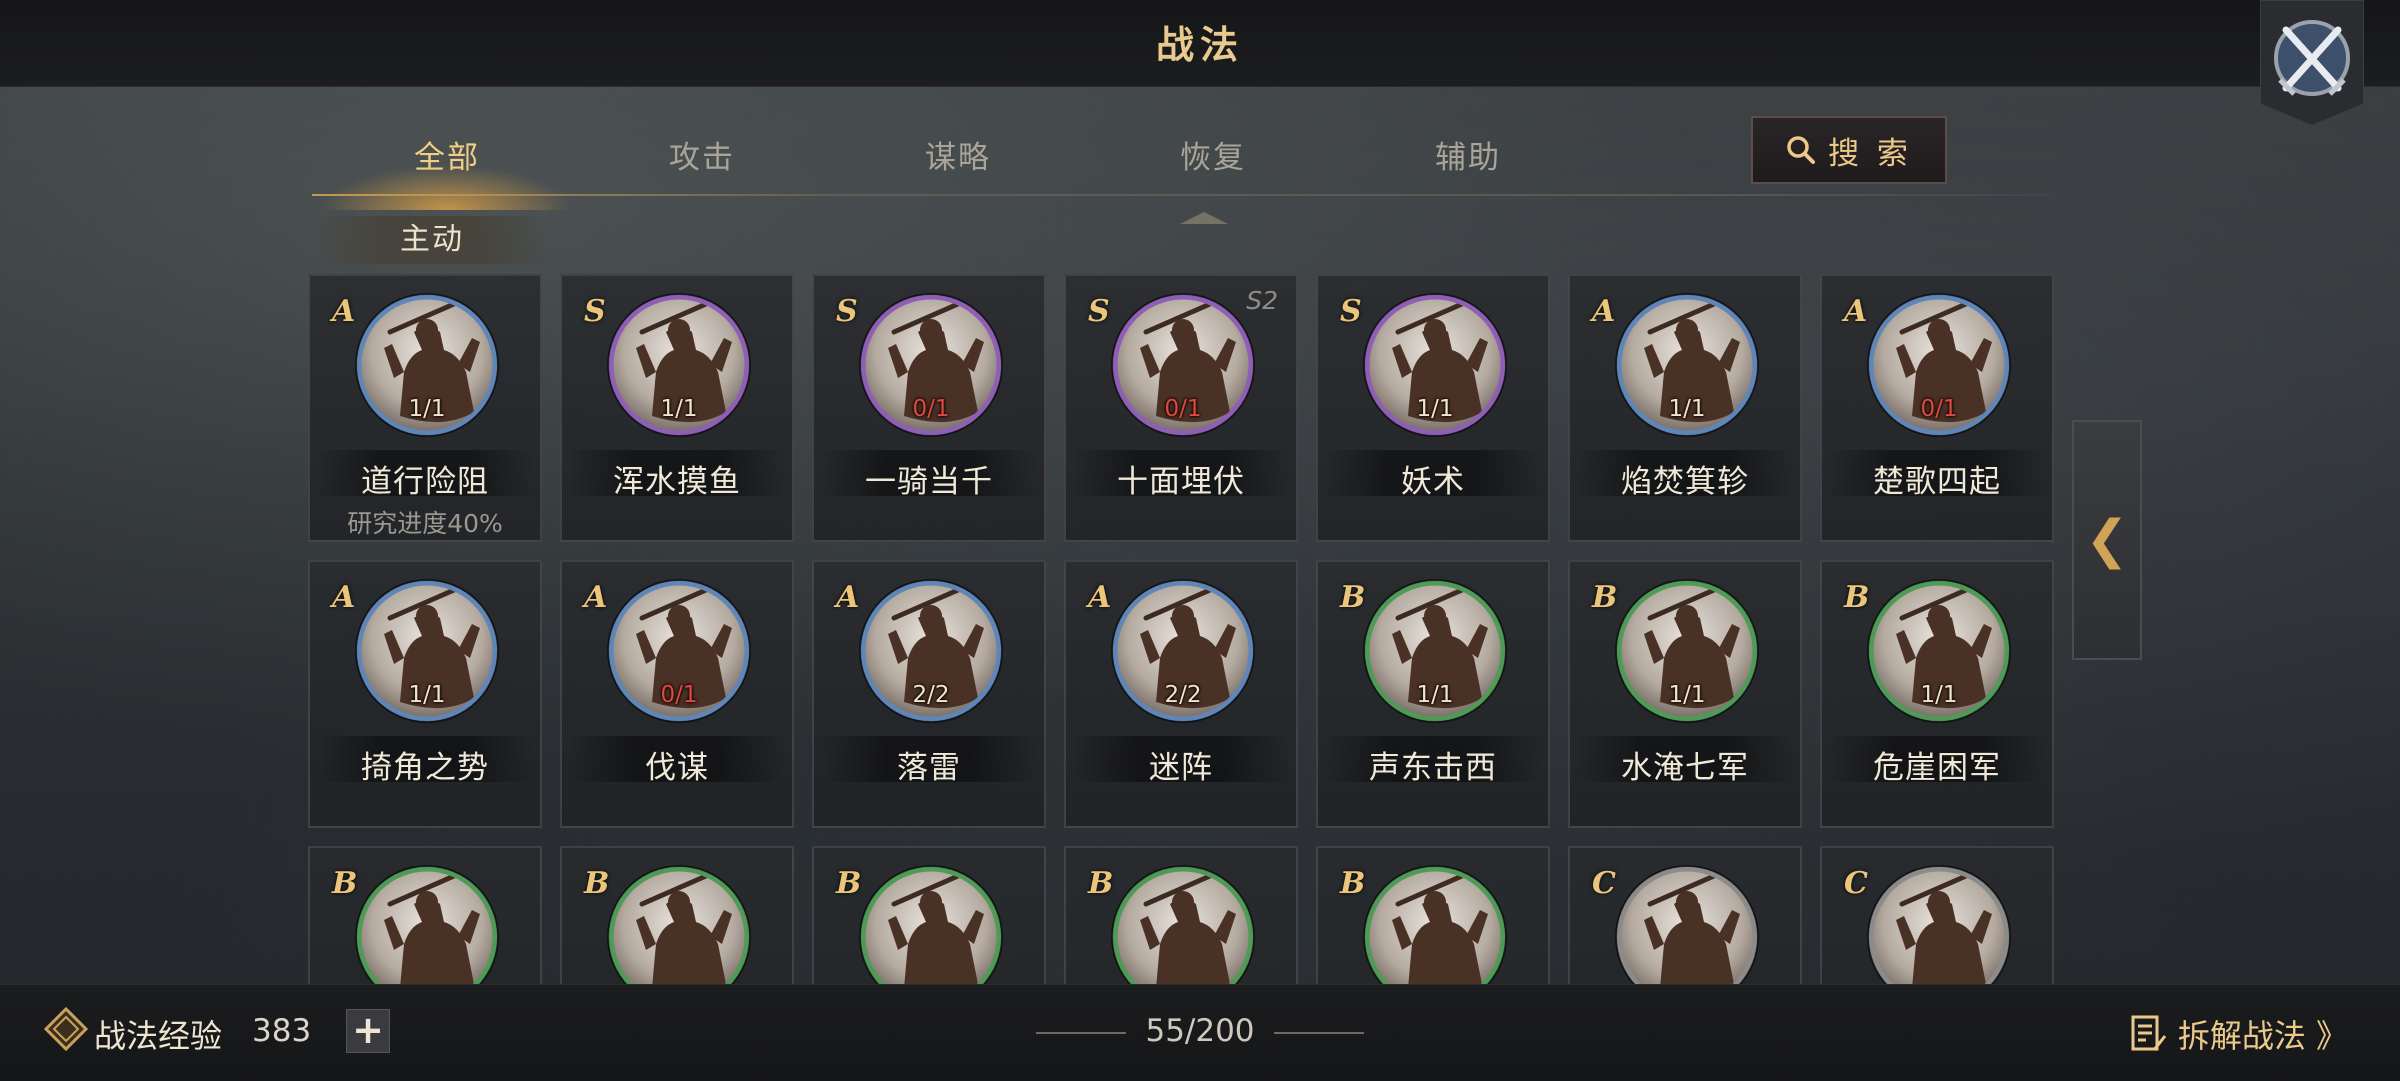 Image resolution: width=2400 pixels, height=1081 pixels. Describe the element at coordinates (1181, 482) in the screenshot. I see `tactic-name: 十面埋伏` at that location.